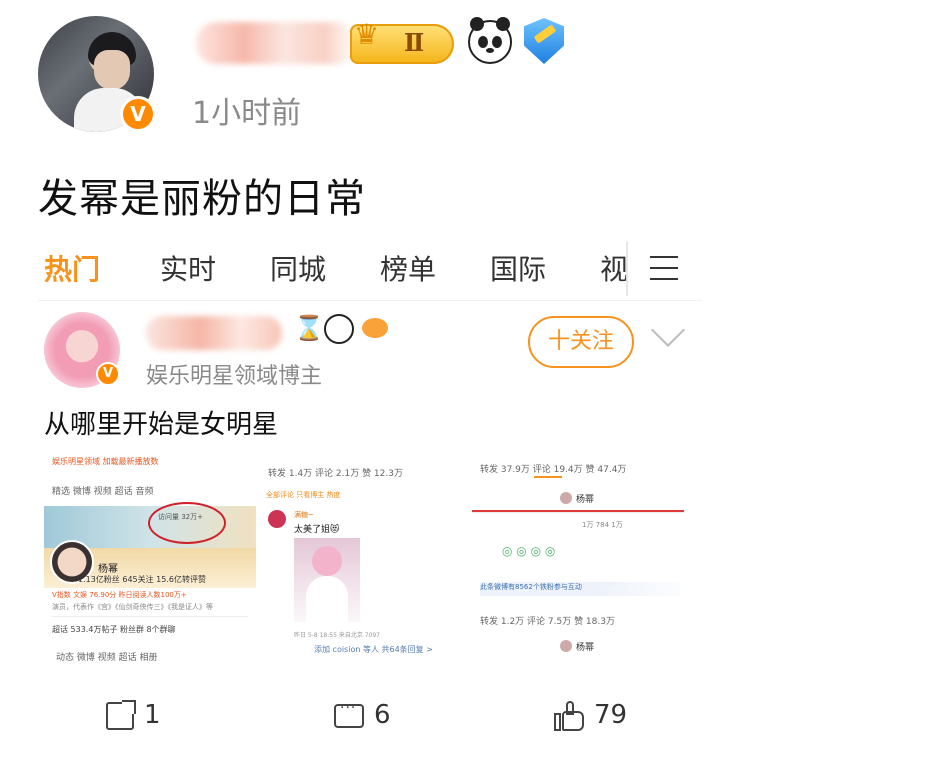 The height and width of the screenshot is (762, 932). What do you see at coordinates (309, 328) in the screenshot?
I see `hourglass-icon: ⌛` at bounding box center [309, 328].